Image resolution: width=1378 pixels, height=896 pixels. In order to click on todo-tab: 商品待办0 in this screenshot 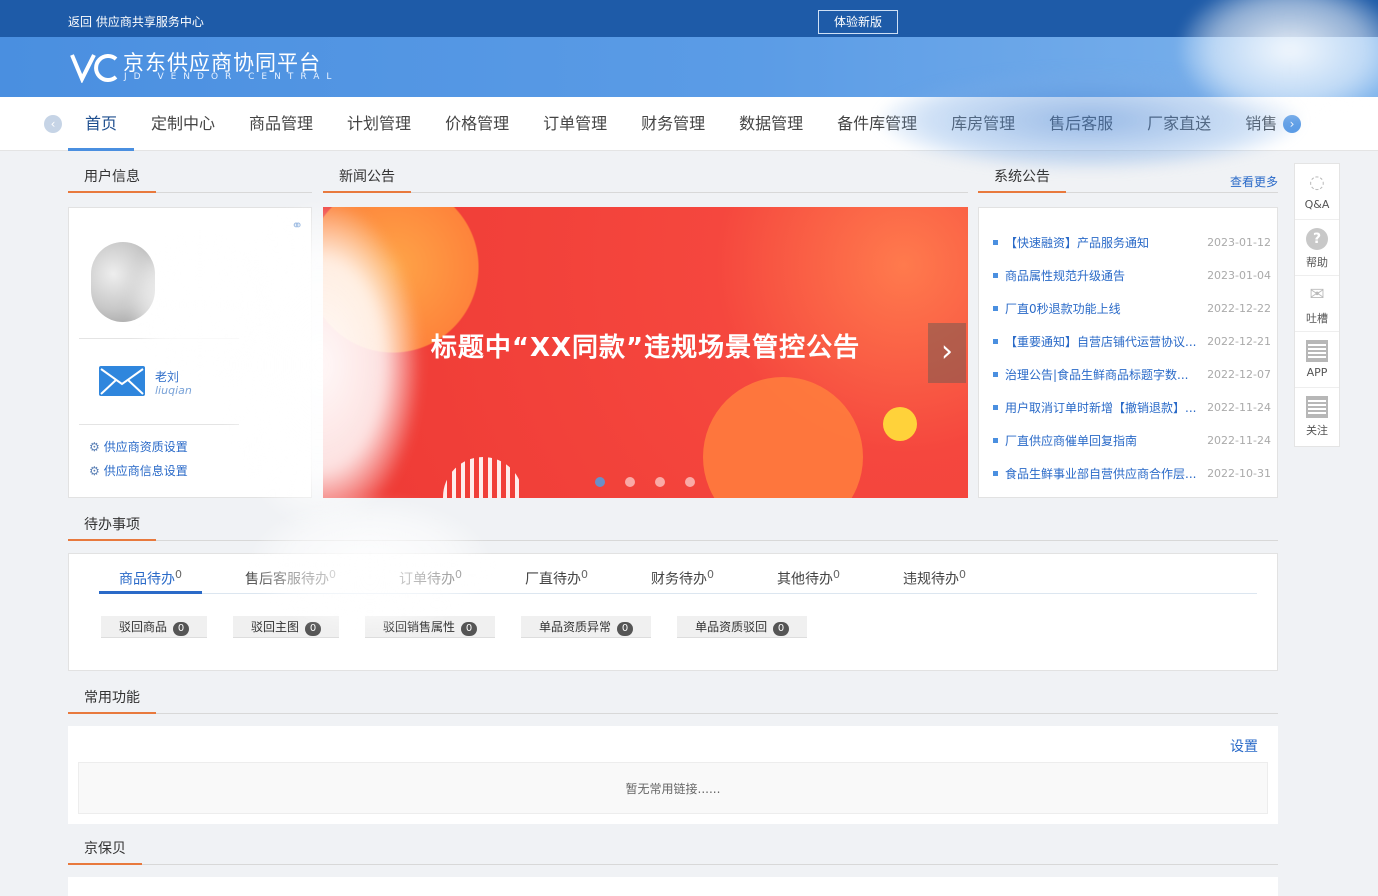, I will do `click(150, 574)`.